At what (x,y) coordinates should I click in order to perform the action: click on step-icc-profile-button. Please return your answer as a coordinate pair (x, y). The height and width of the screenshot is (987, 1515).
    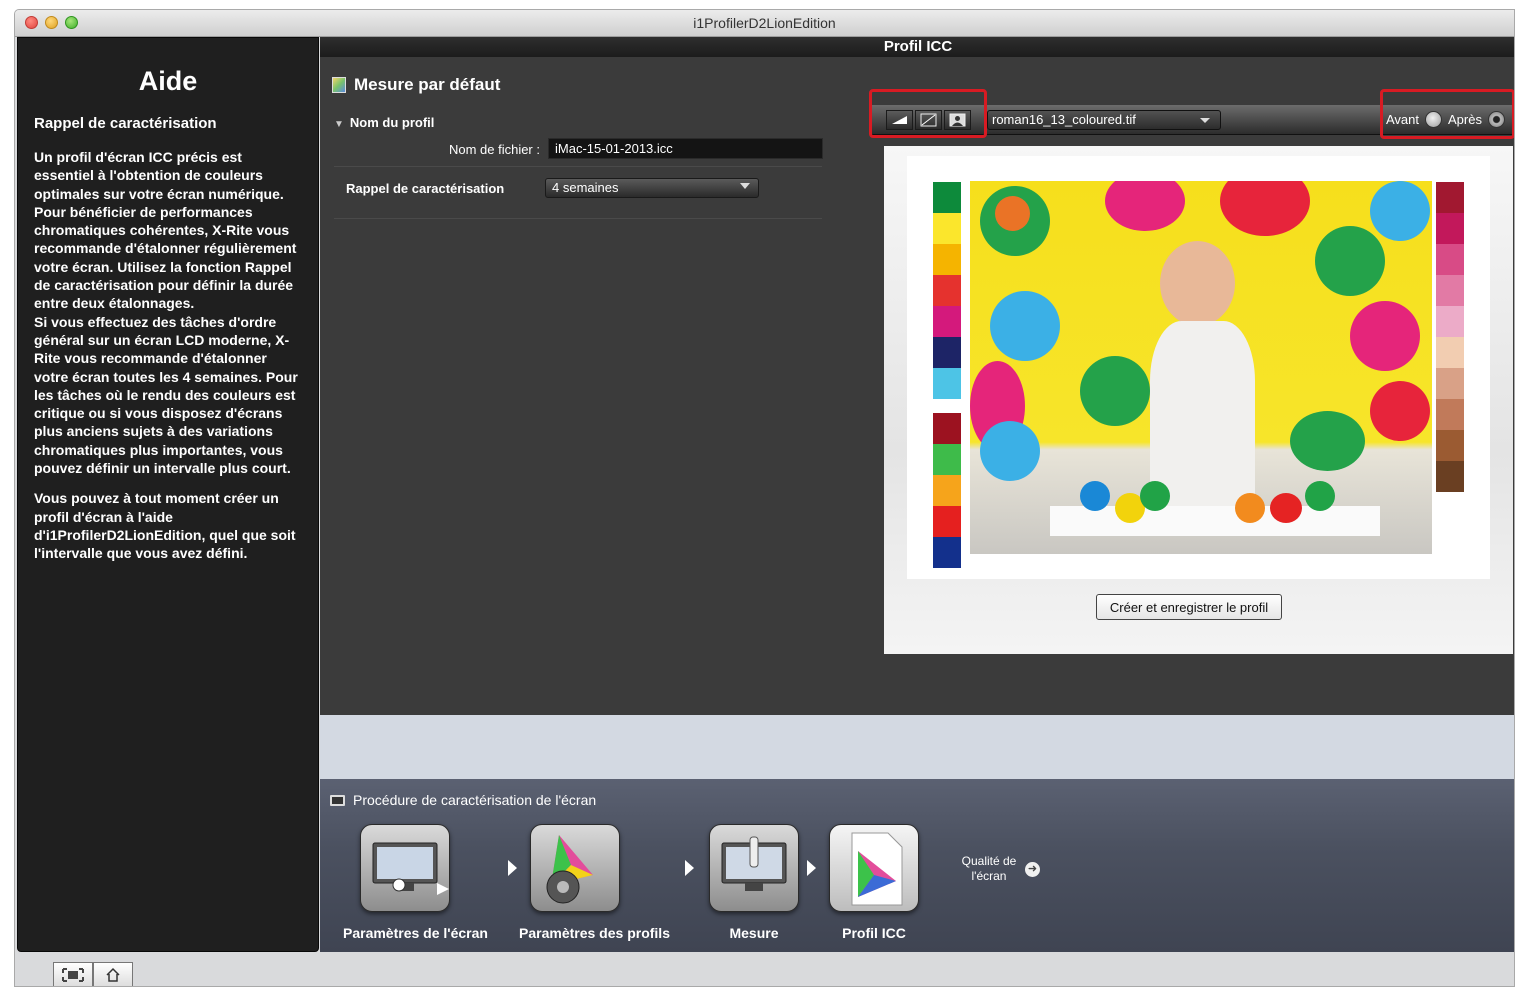
    Looking at the image, I should click on (874, 868).